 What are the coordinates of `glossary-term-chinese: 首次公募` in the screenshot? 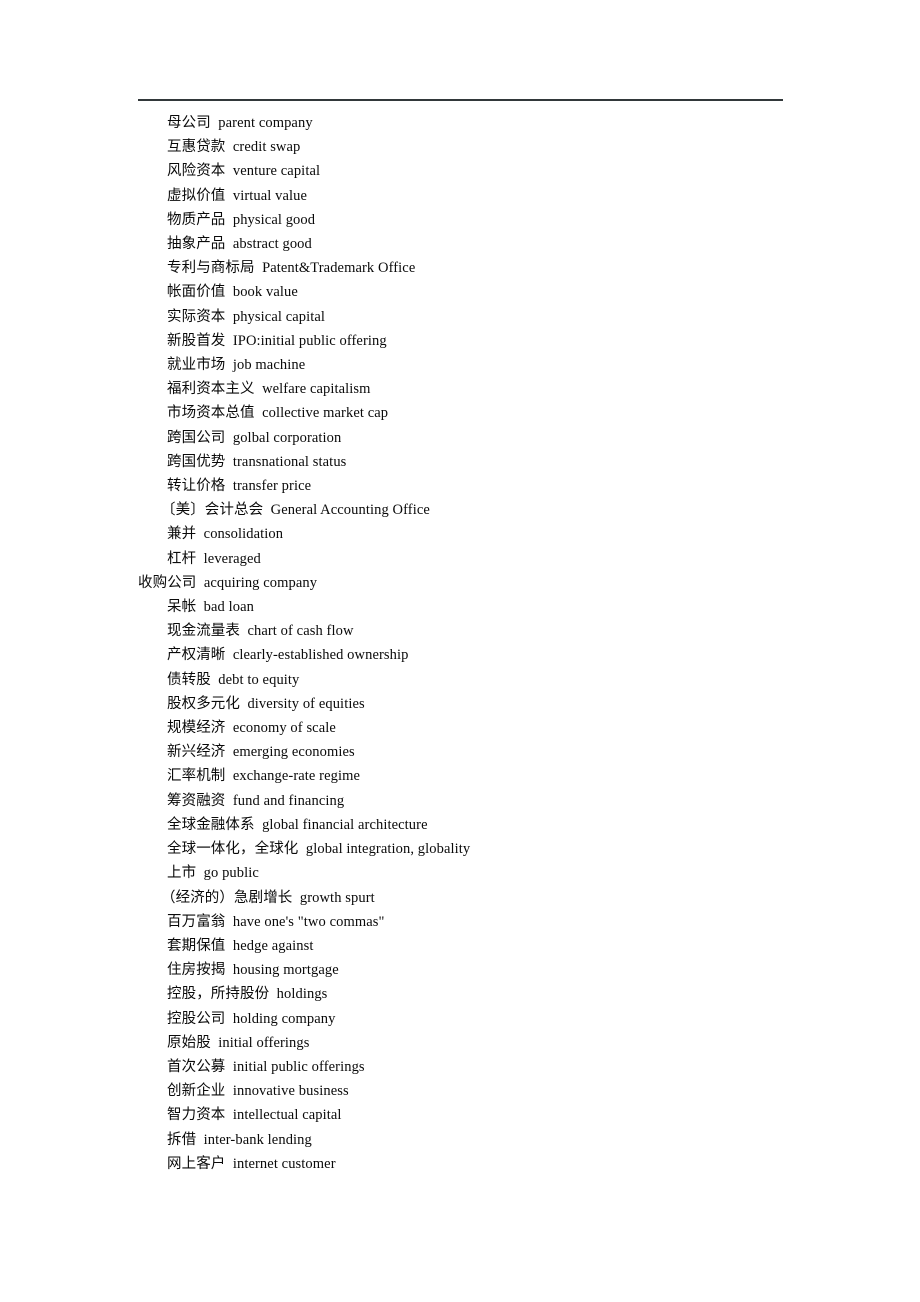 It's located at (196, 1066).